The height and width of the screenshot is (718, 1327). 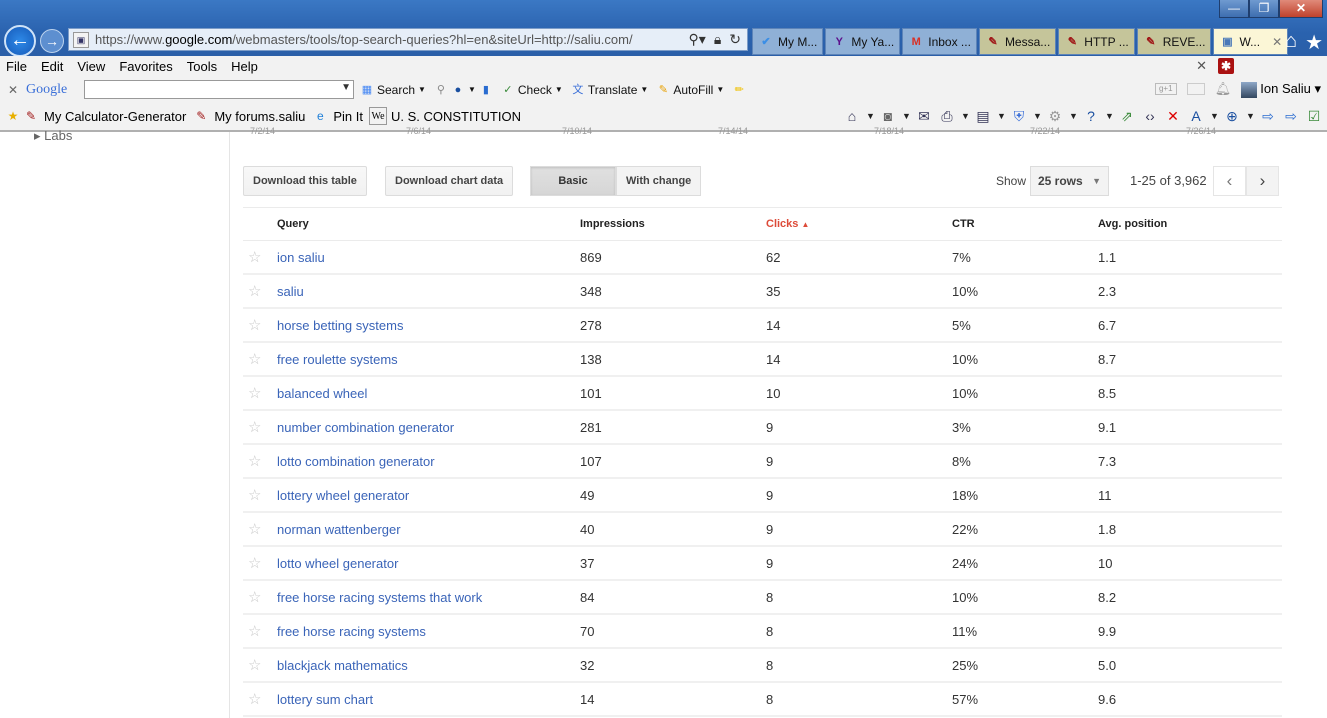 I want to click on browser-tab: ▣ W... ✕, so click(x=1251, y=41).